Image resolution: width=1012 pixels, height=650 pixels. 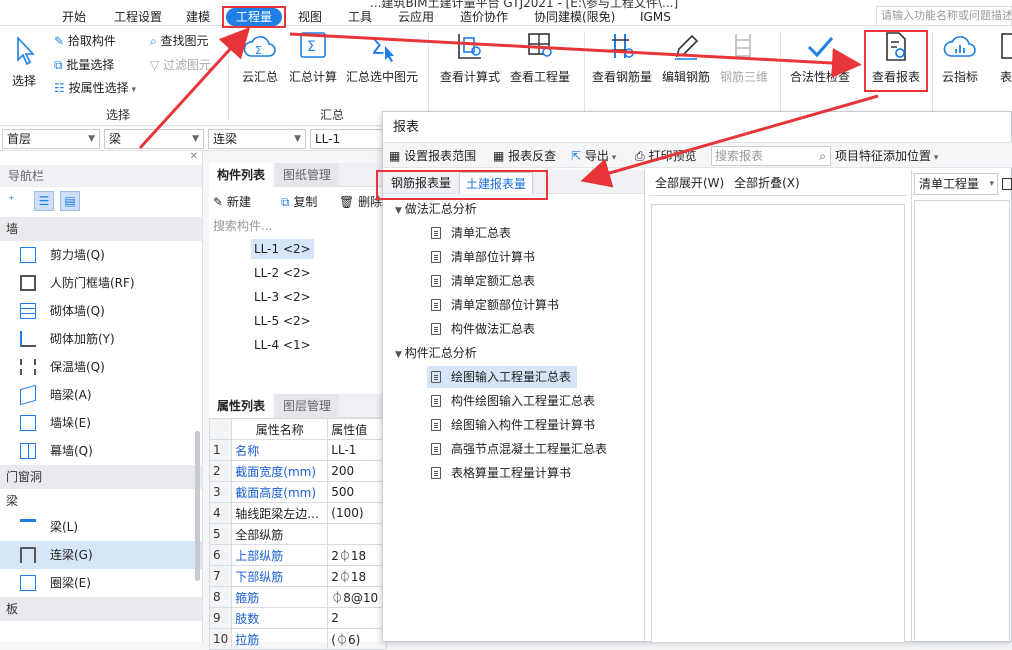 What do you see at coordinates (665, 156) in the screenshot?
I see `print-preview-button: ⎙ 打印预览` at bounding box center [665, 156].